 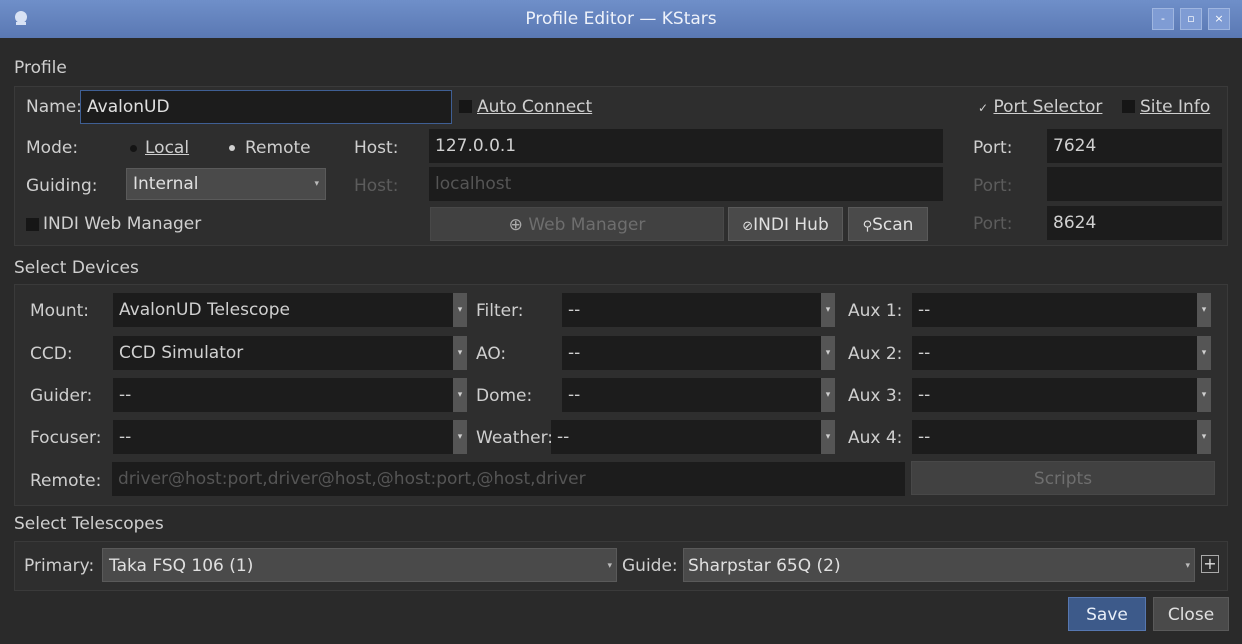 I want to click on close-window-button: ×, so click(x=1219, y=19).